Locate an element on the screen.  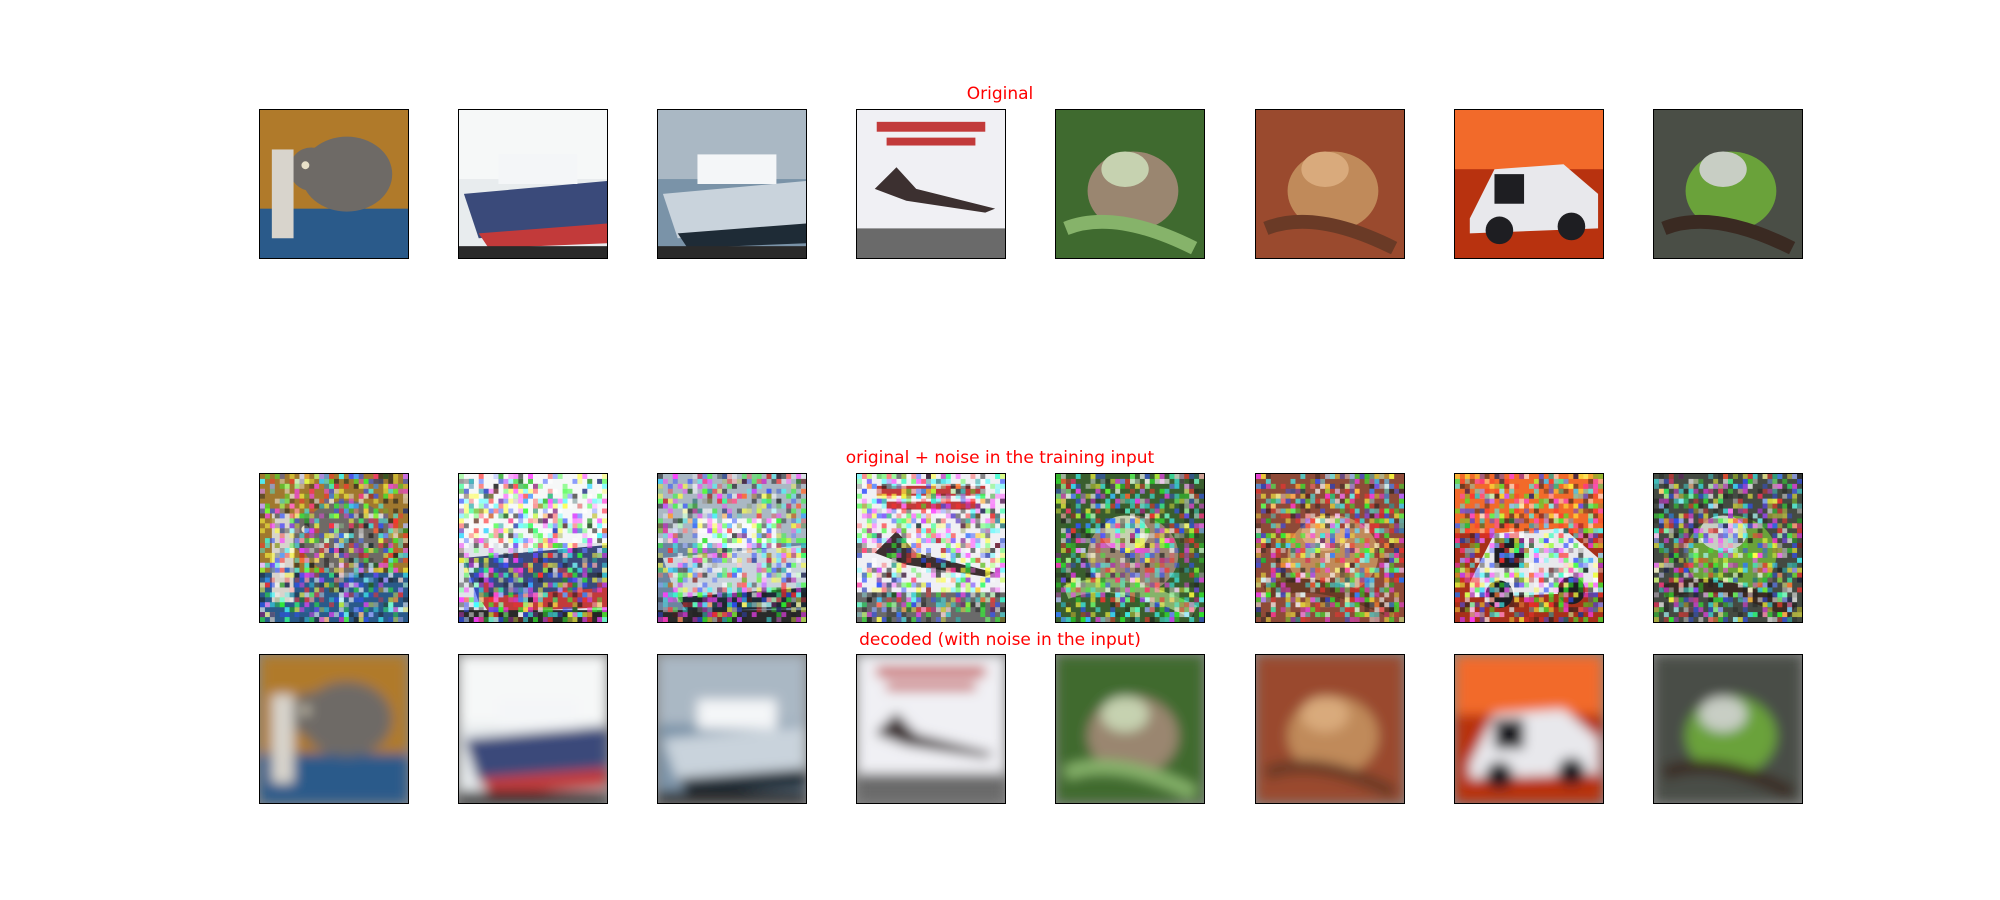
row-title-decoded: decoded (with noise in the input) is located at coordinates (1000, 640).